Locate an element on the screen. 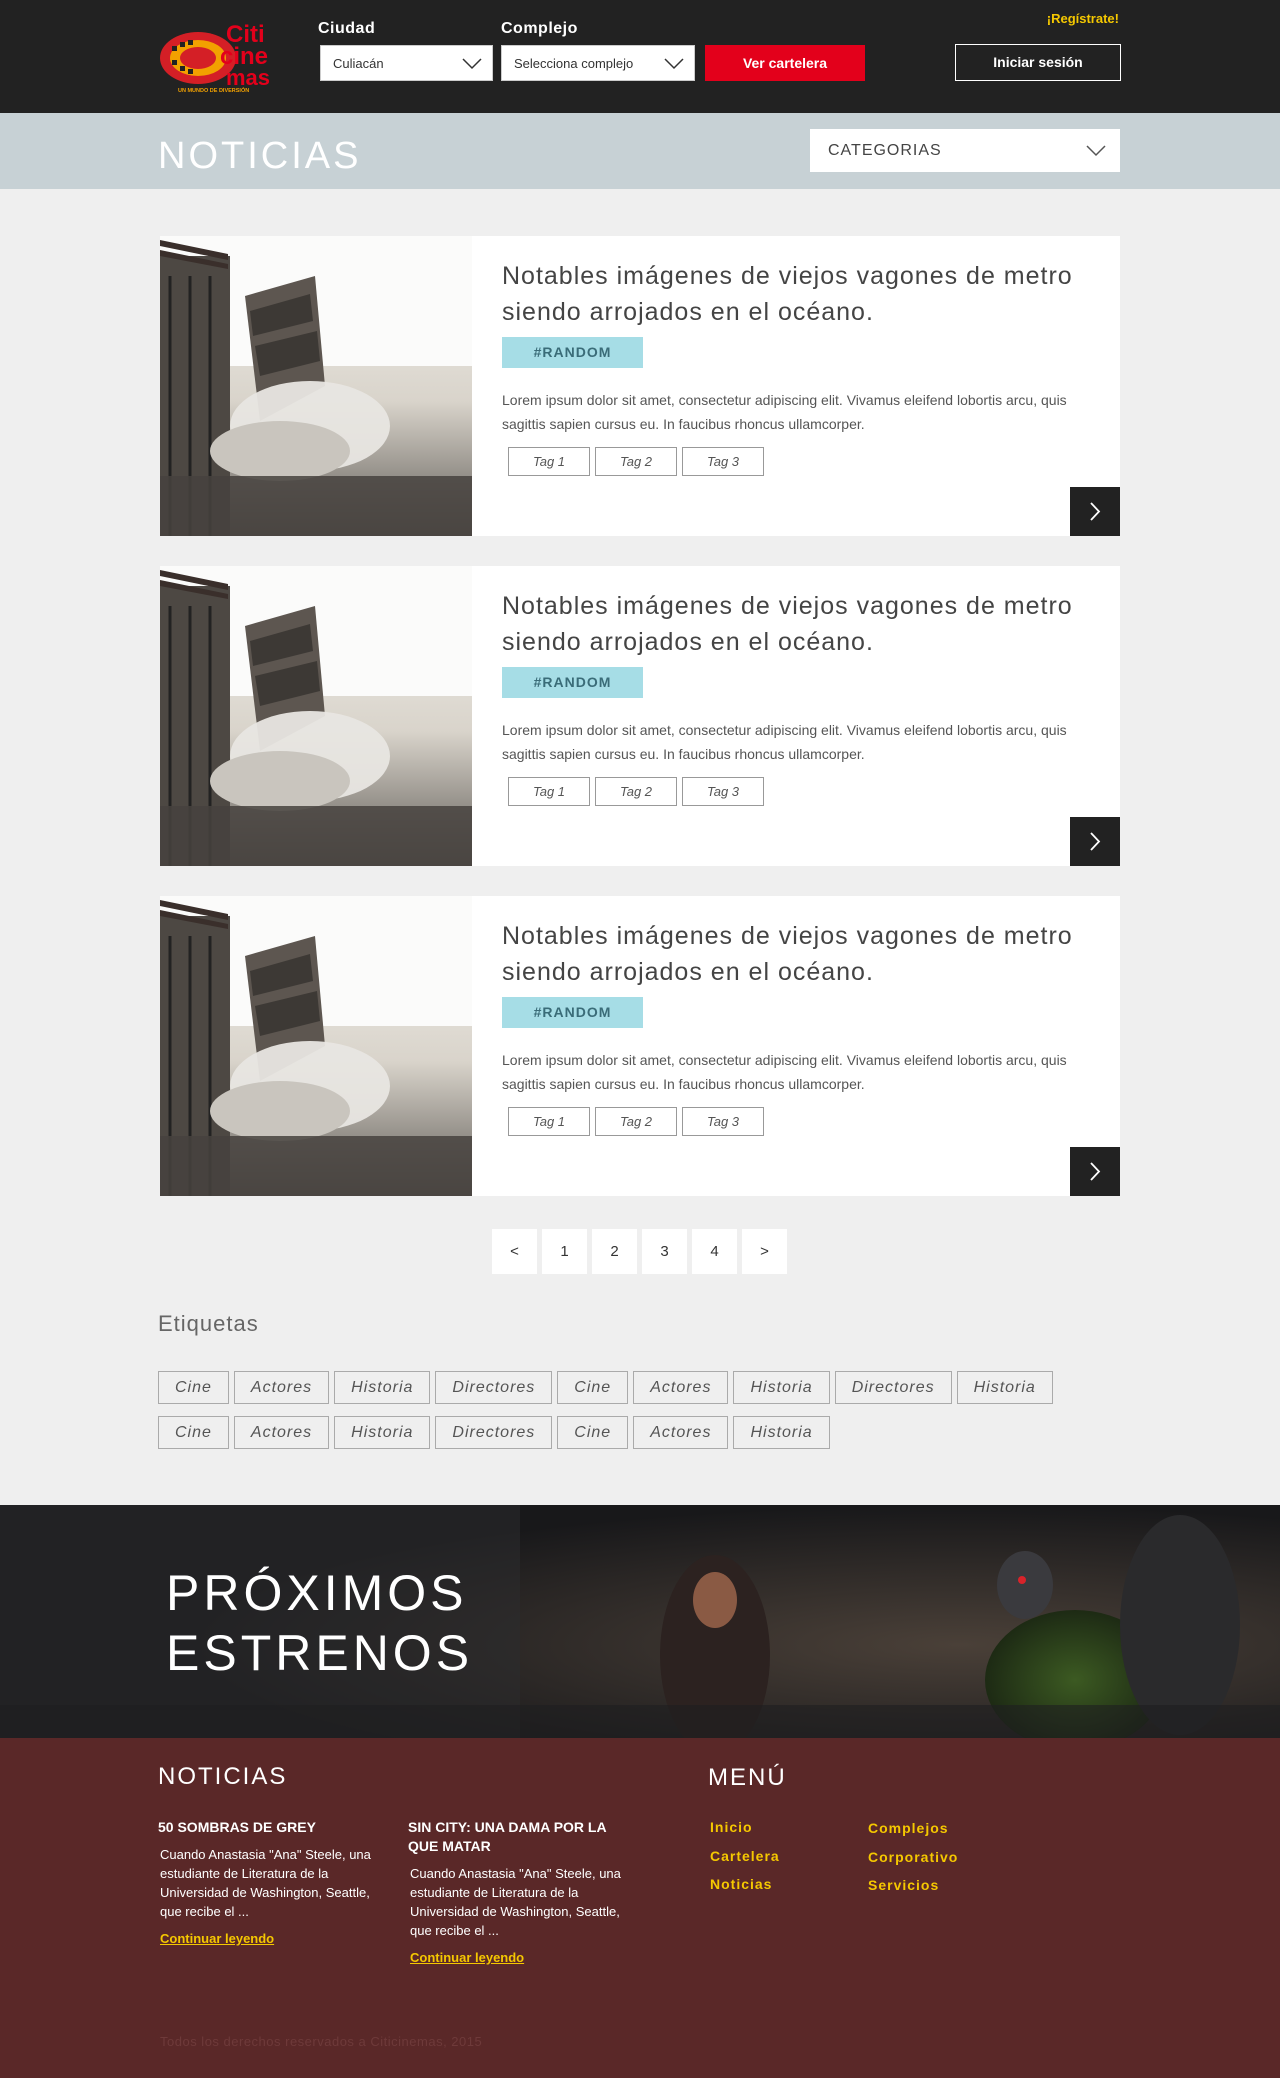 The width and height of the screenshot is (1280, 2078). city-select-value: Culiacán is located at coordinates (358, 63).